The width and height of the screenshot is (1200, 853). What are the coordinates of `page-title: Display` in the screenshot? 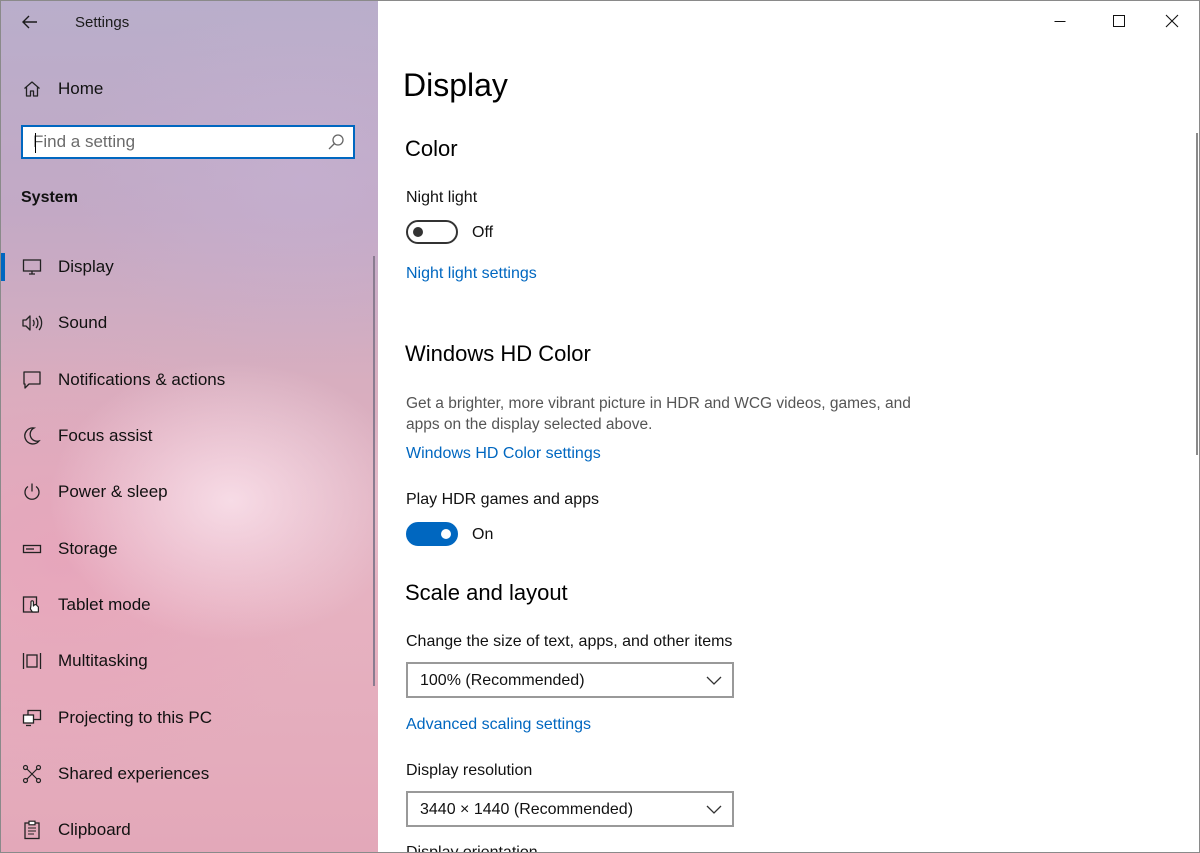 It's located at (455, 85).